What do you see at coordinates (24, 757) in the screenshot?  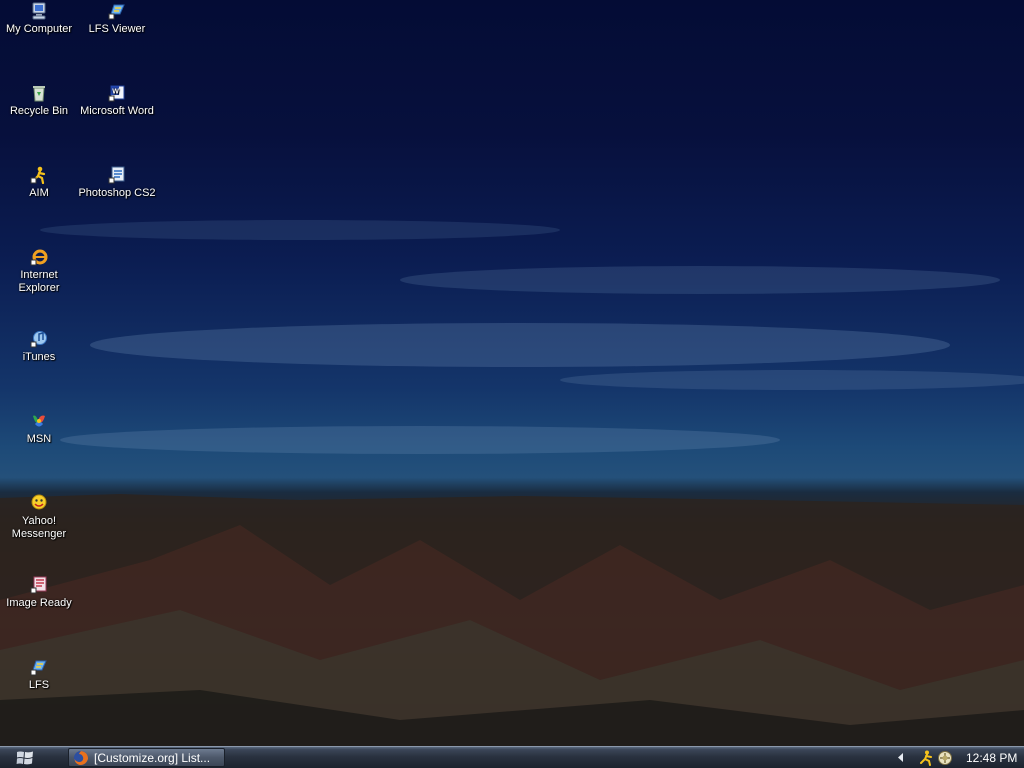 I see `windows-logo-icon` at bounding box center [24, 757].